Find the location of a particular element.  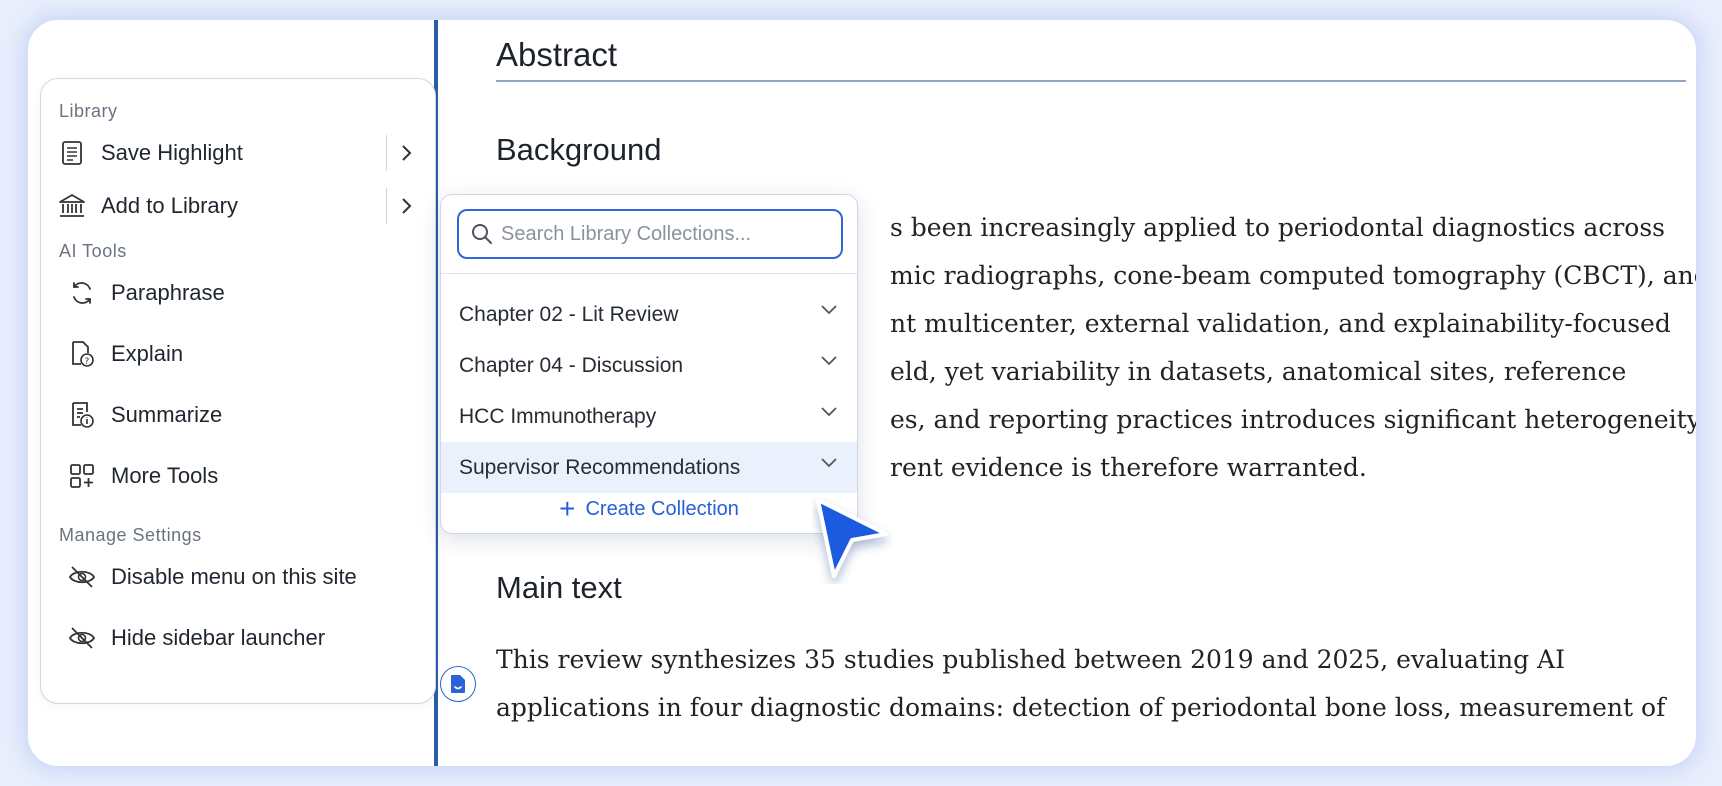

heading-abstract: Abstract is located at coordinates (557, 54).